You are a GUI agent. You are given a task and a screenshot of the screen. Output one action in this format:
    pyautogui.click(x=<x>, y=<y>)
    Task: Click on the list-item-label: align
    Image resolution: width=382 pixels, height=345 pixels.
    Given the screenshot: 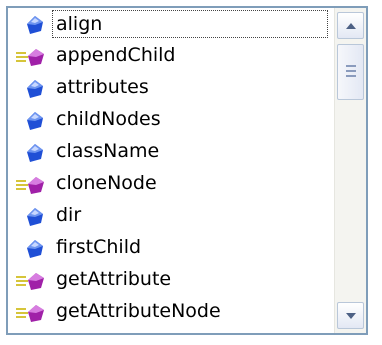 What is the action you would take?
    pyautogui.click(x=190, y=24)
    